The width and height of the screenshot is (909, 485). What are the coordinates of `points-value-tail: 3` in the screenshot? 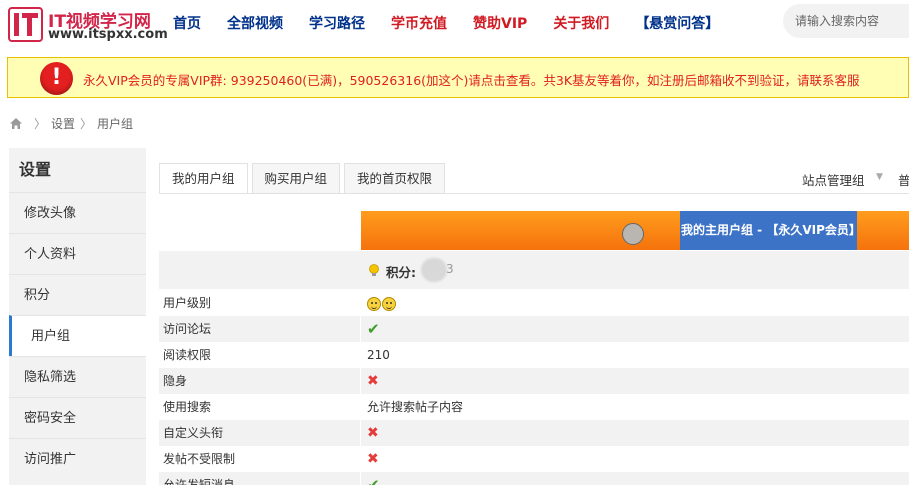 It's located at (450, 269).